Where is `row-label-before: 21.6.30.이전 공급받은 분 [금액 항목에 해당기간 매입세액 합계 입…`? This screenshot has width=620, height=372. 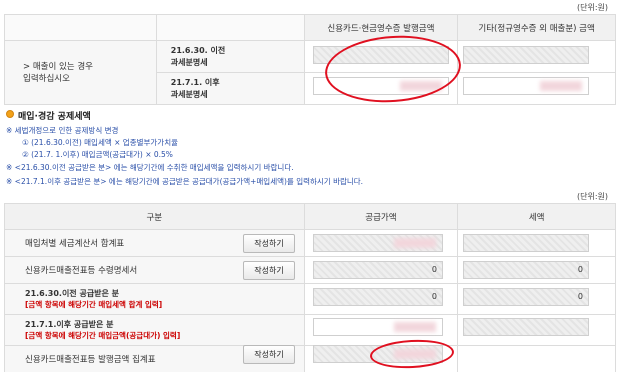
row-label-before: 21.6.30.이전 공급받은 분 [금액 항목에 해당기간 매입세액 합계 입… is located at coordinates (154, 299).